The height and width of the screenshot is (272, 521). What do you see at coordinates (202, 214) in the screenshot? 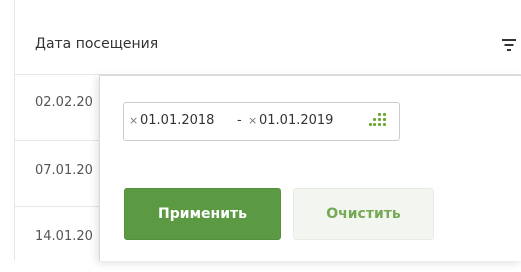
I see `apply-button: Применить` at bounding box center [202, 214].